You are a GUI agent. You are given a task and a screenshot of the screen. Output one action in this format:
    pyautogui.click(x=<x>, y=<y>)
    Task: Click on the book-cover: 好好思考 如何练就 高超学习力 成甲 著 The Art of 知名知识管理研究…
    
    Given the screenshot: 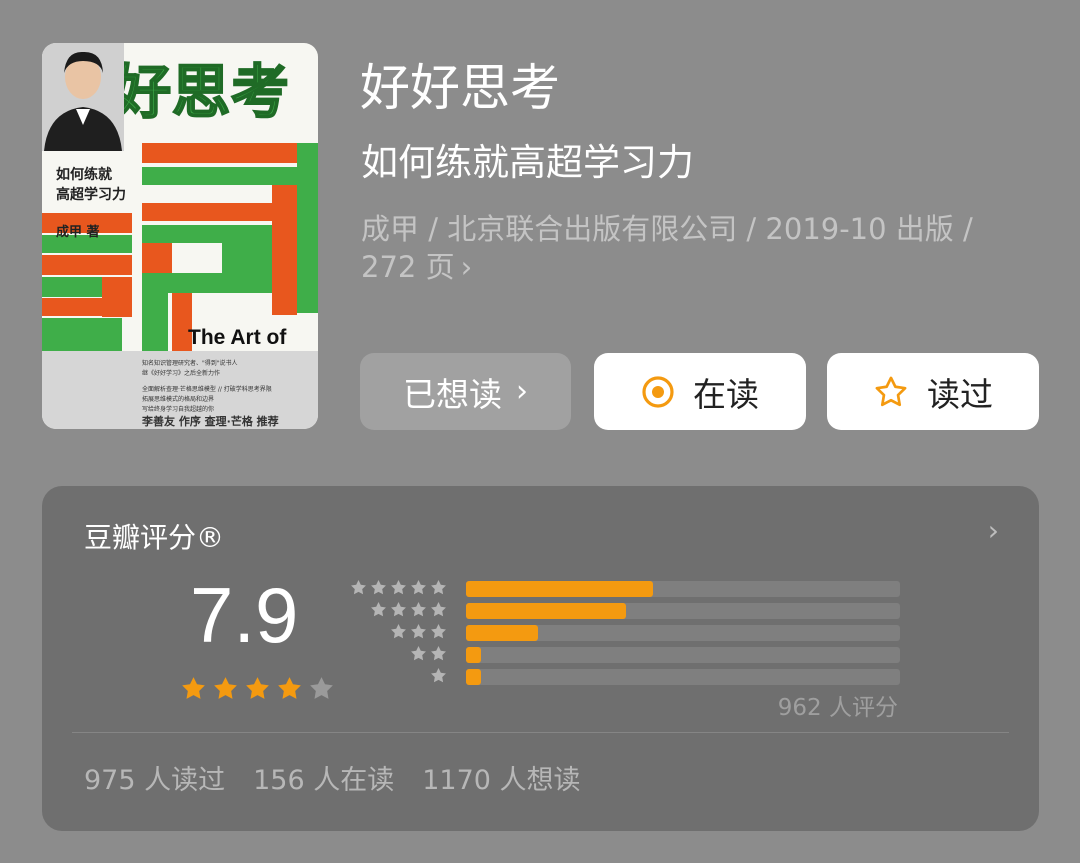 What is the action you would take?
    pyautogui.click(x=180, y=236)
    